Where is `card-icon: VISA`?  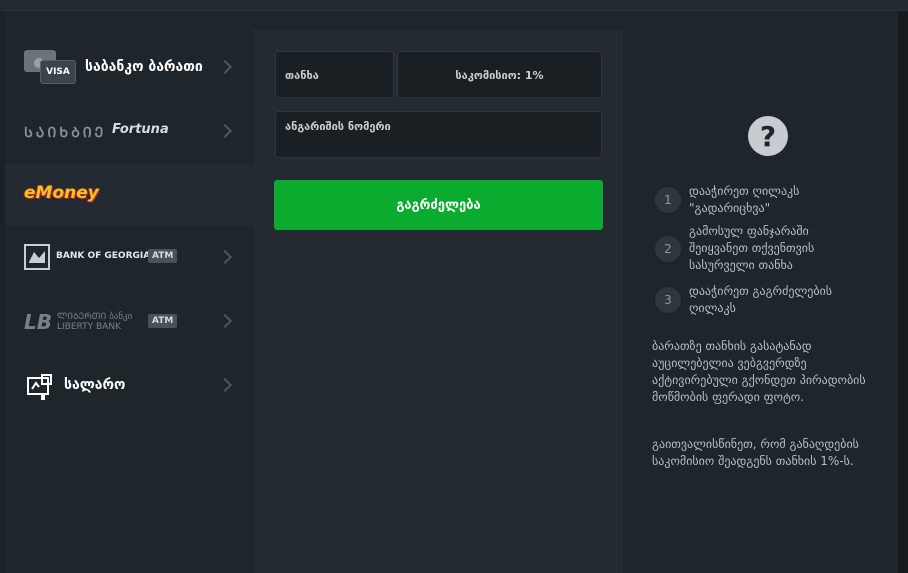
card-icon: VISA is located at coordinates (50, 67).